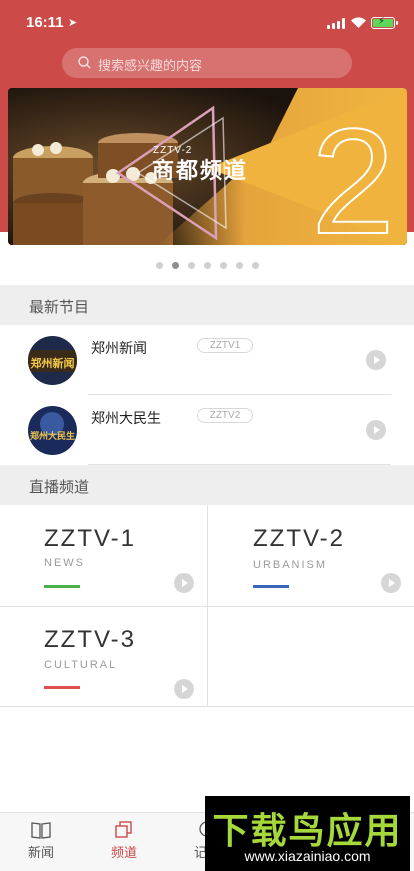 Image resolution: width=414 pixels, height=871 pixels. I want to click on program-thumb-text: 郑州新闻, so click(53, 363).